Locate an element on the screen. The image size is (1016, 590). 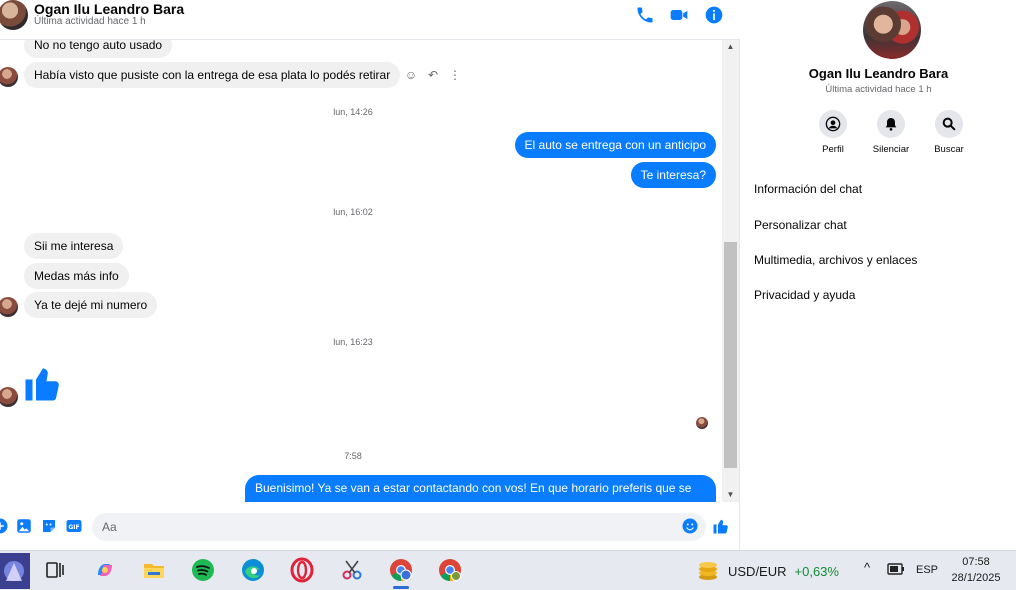
opera-icon is located at coordinates (302, 570).